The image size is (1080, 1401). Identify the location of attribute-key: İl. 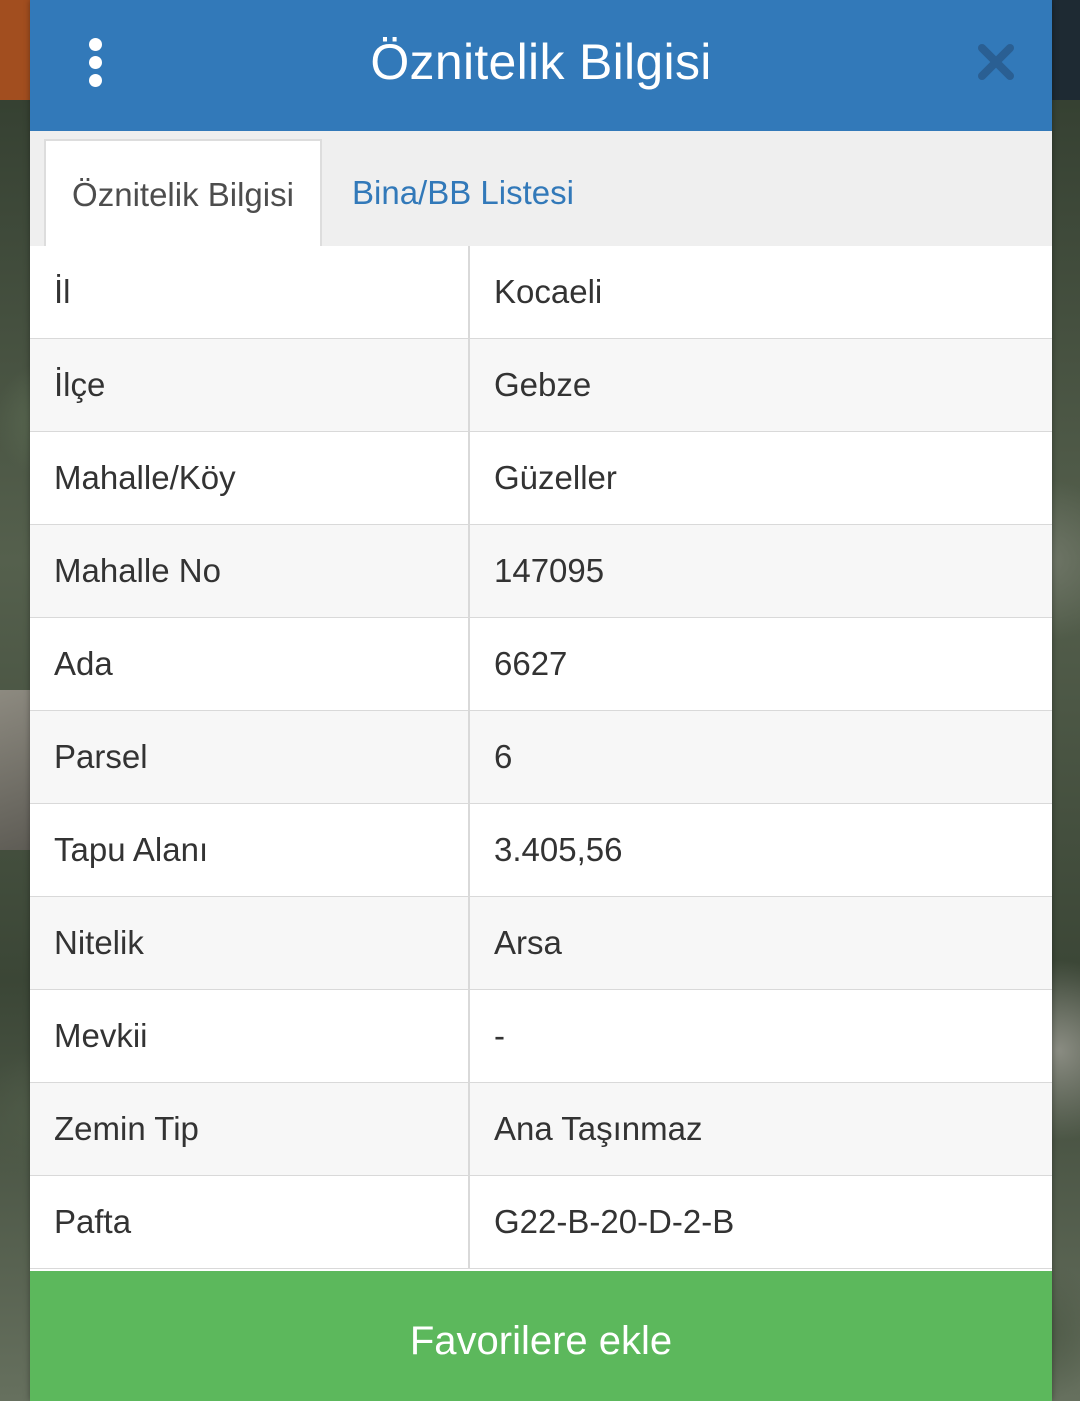
(250, 292).